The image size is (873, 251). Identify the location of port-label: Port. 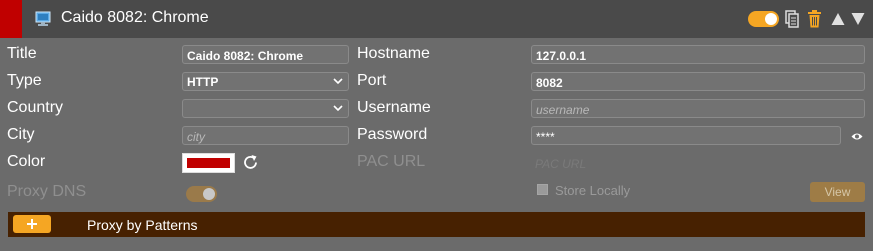
(372, 80).